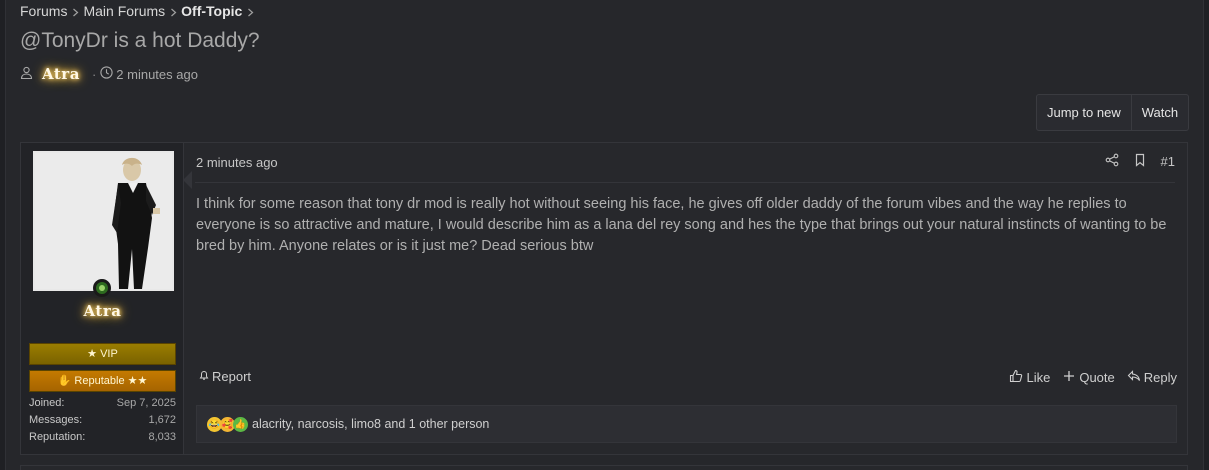 This screenshot has height=470, width=1209. I want to click on thread-actions: Jump to new Watch, so click(1113, 112).